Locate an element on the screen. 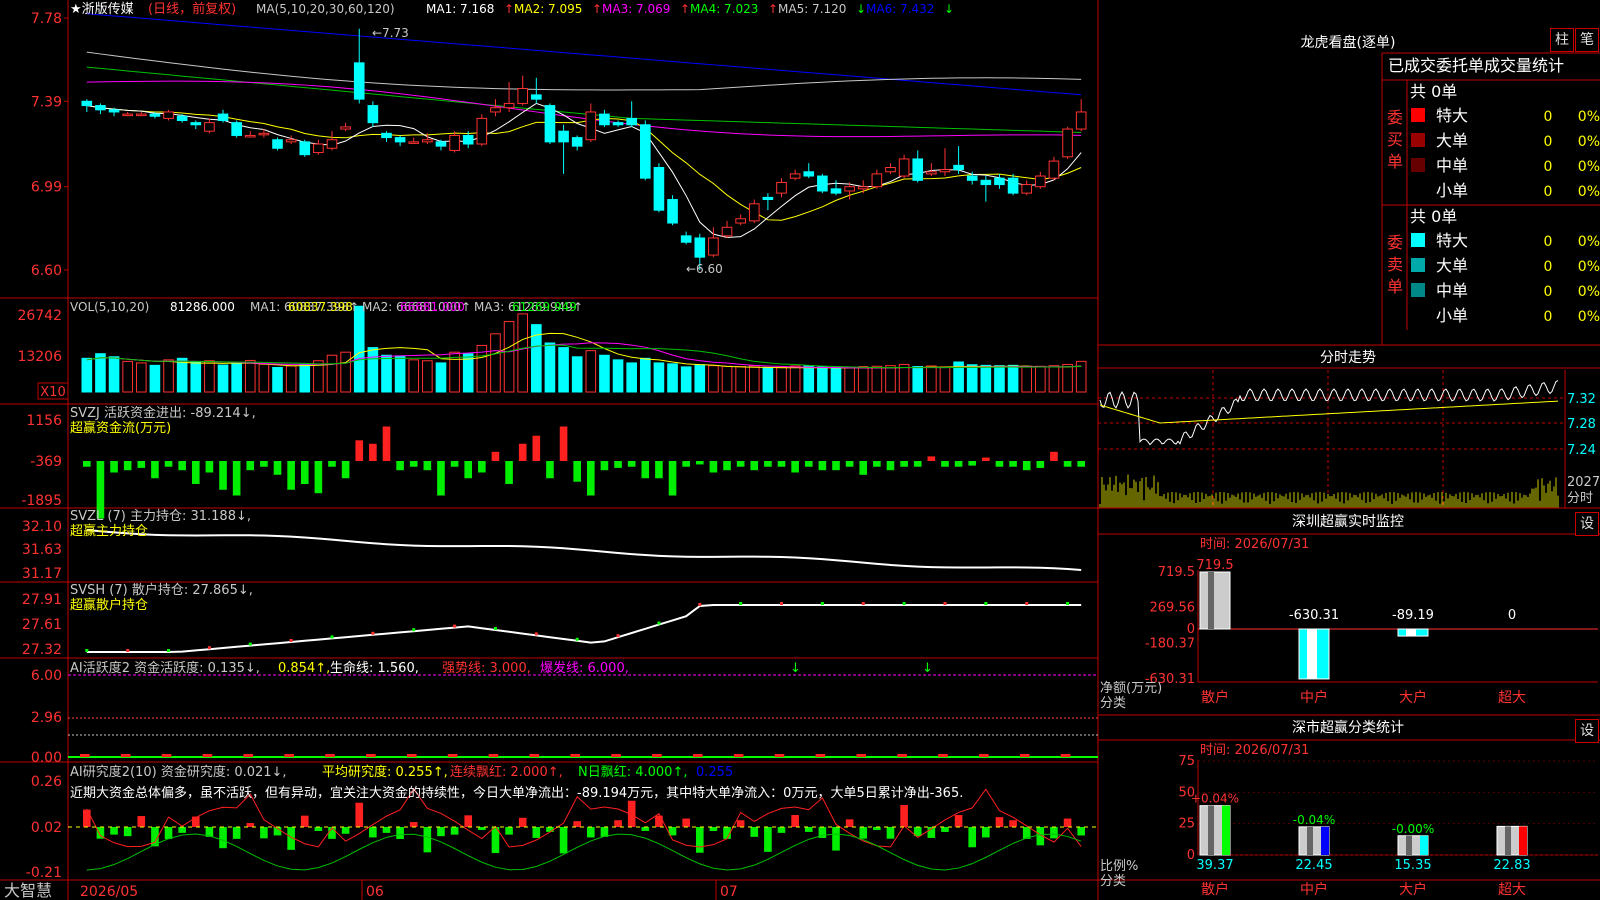 The height and width of the screenshot is (900, 1600). monitor-settings-button: 设 is located at coordinates (1587, 524).